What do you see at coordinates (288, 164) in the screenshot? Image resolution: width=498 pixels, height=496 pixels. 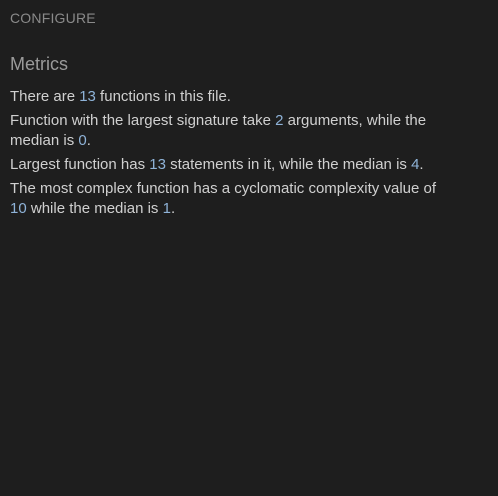 I see `metric-text: statements in it, while the median is` at bounding box center [288, 164].